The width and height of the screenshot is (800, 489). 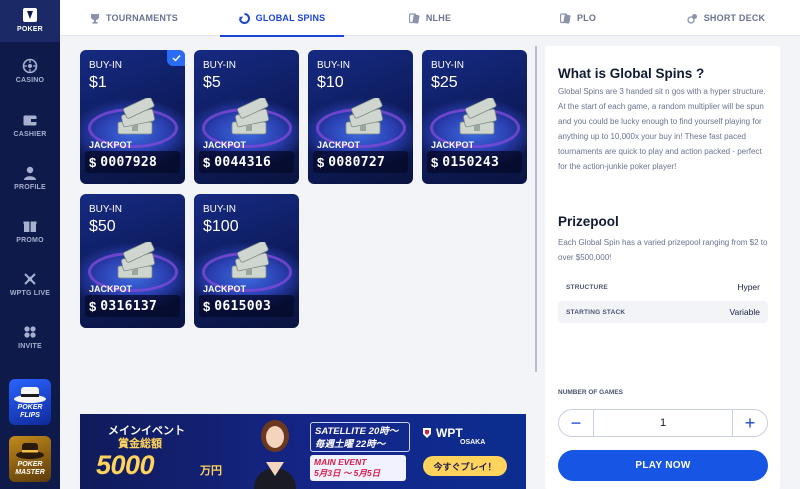 I want to click on tab-label: NLHE, so click(x=438, y=18).